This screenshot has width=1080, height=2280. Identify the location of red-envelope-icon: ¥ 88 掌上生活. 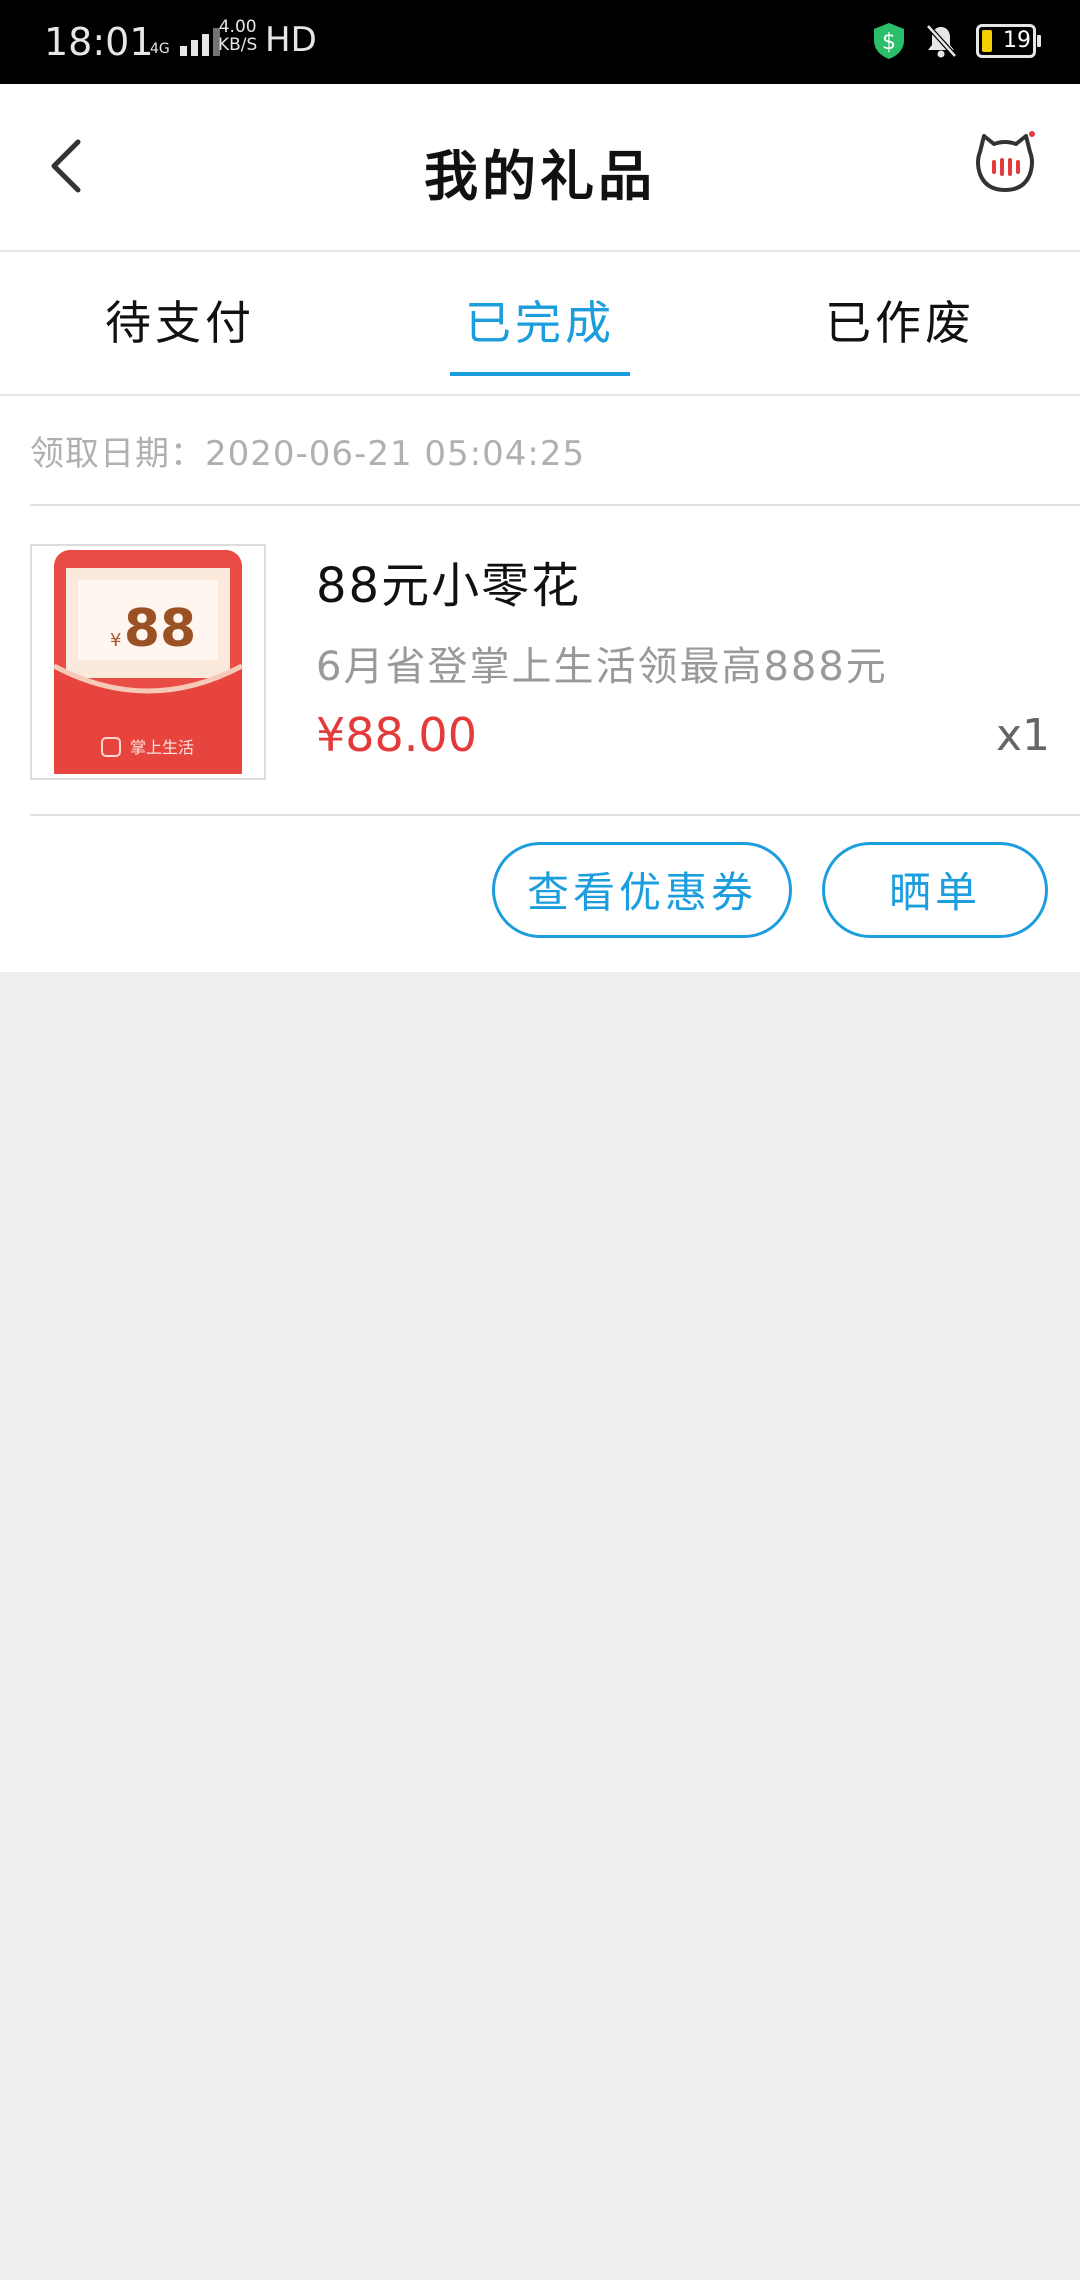
(148, 662).